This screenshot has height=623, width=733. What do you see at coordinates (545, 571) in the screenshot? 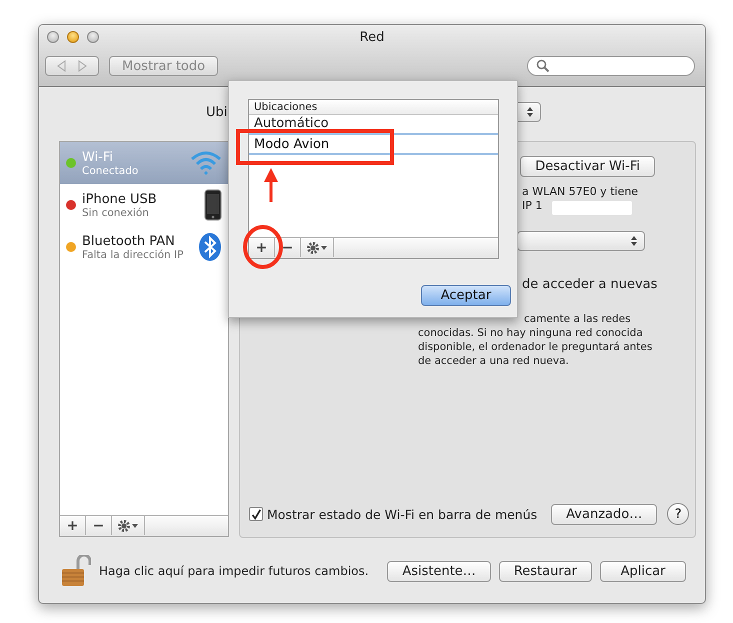
I see `action-button: Restaurar` at bounding box center [545, 571].